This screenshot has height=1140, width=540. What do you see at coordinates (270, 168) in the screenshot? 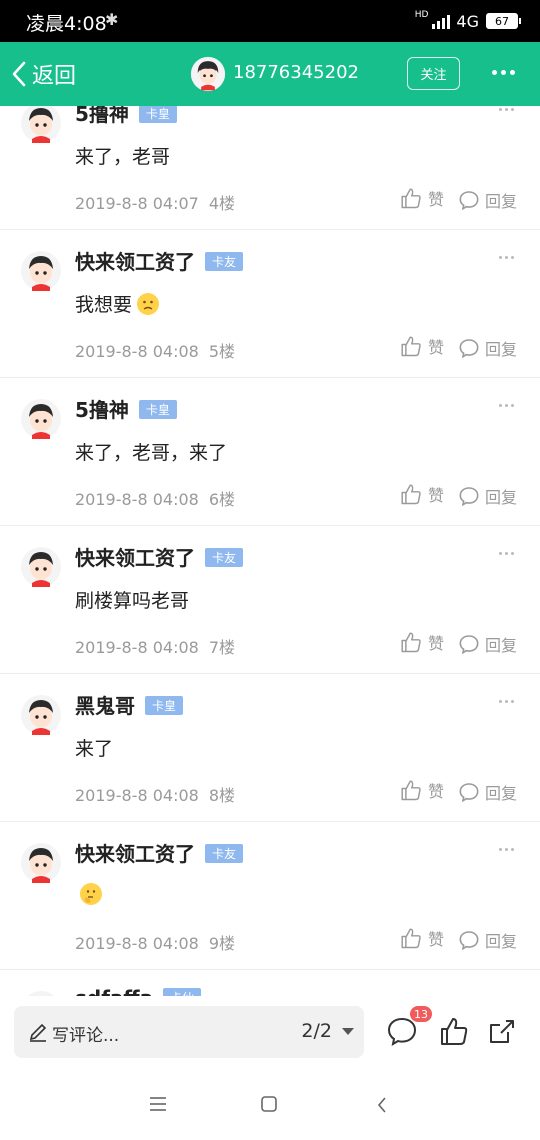
I see `comment-item: 5撸神 卡皇来了，老哥 2019-8-8 04:07 4楼 赞 回复` at bounding box center [270, 168].